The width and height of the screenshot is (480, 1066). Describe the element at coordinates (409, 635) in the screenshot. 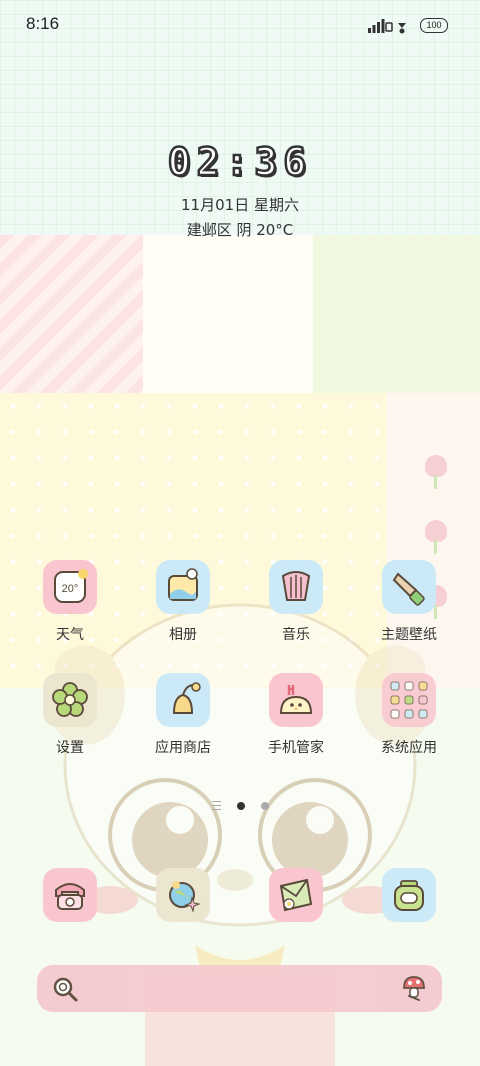

I see `app-label: 主题壁纸` at that location.